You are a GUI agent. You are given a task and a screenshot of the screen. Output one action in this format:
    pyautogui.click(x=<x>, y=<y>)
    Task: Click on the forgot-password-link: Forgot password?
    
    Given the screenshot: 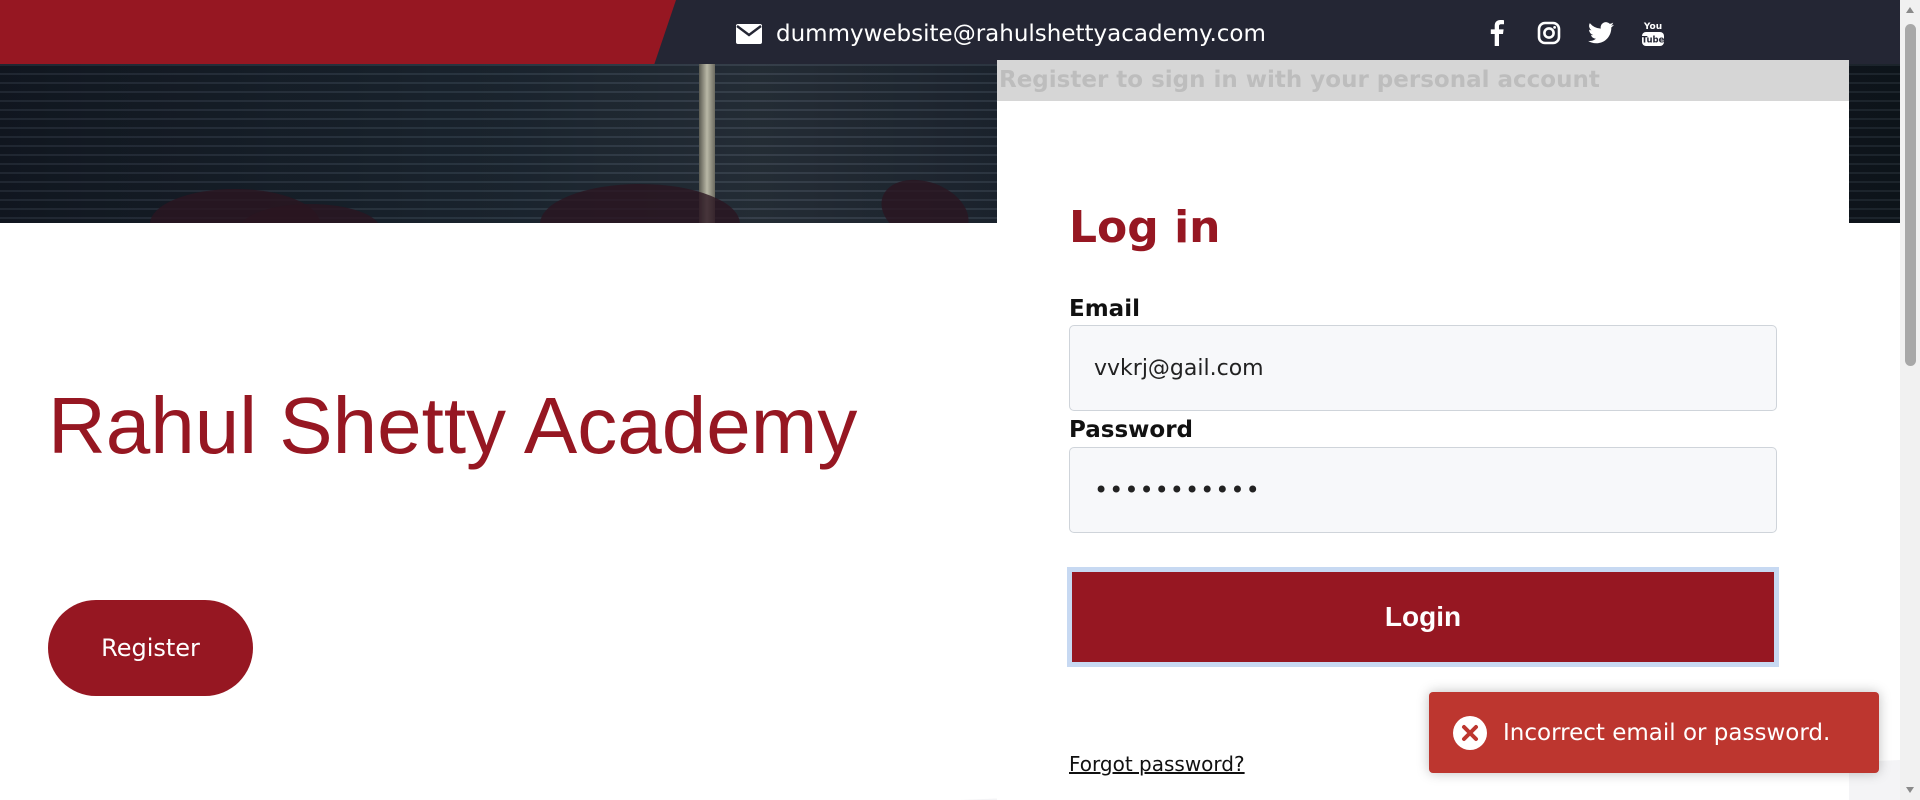 What is the action you would take?
    pyautogui.click(x=1157, y=764)
    